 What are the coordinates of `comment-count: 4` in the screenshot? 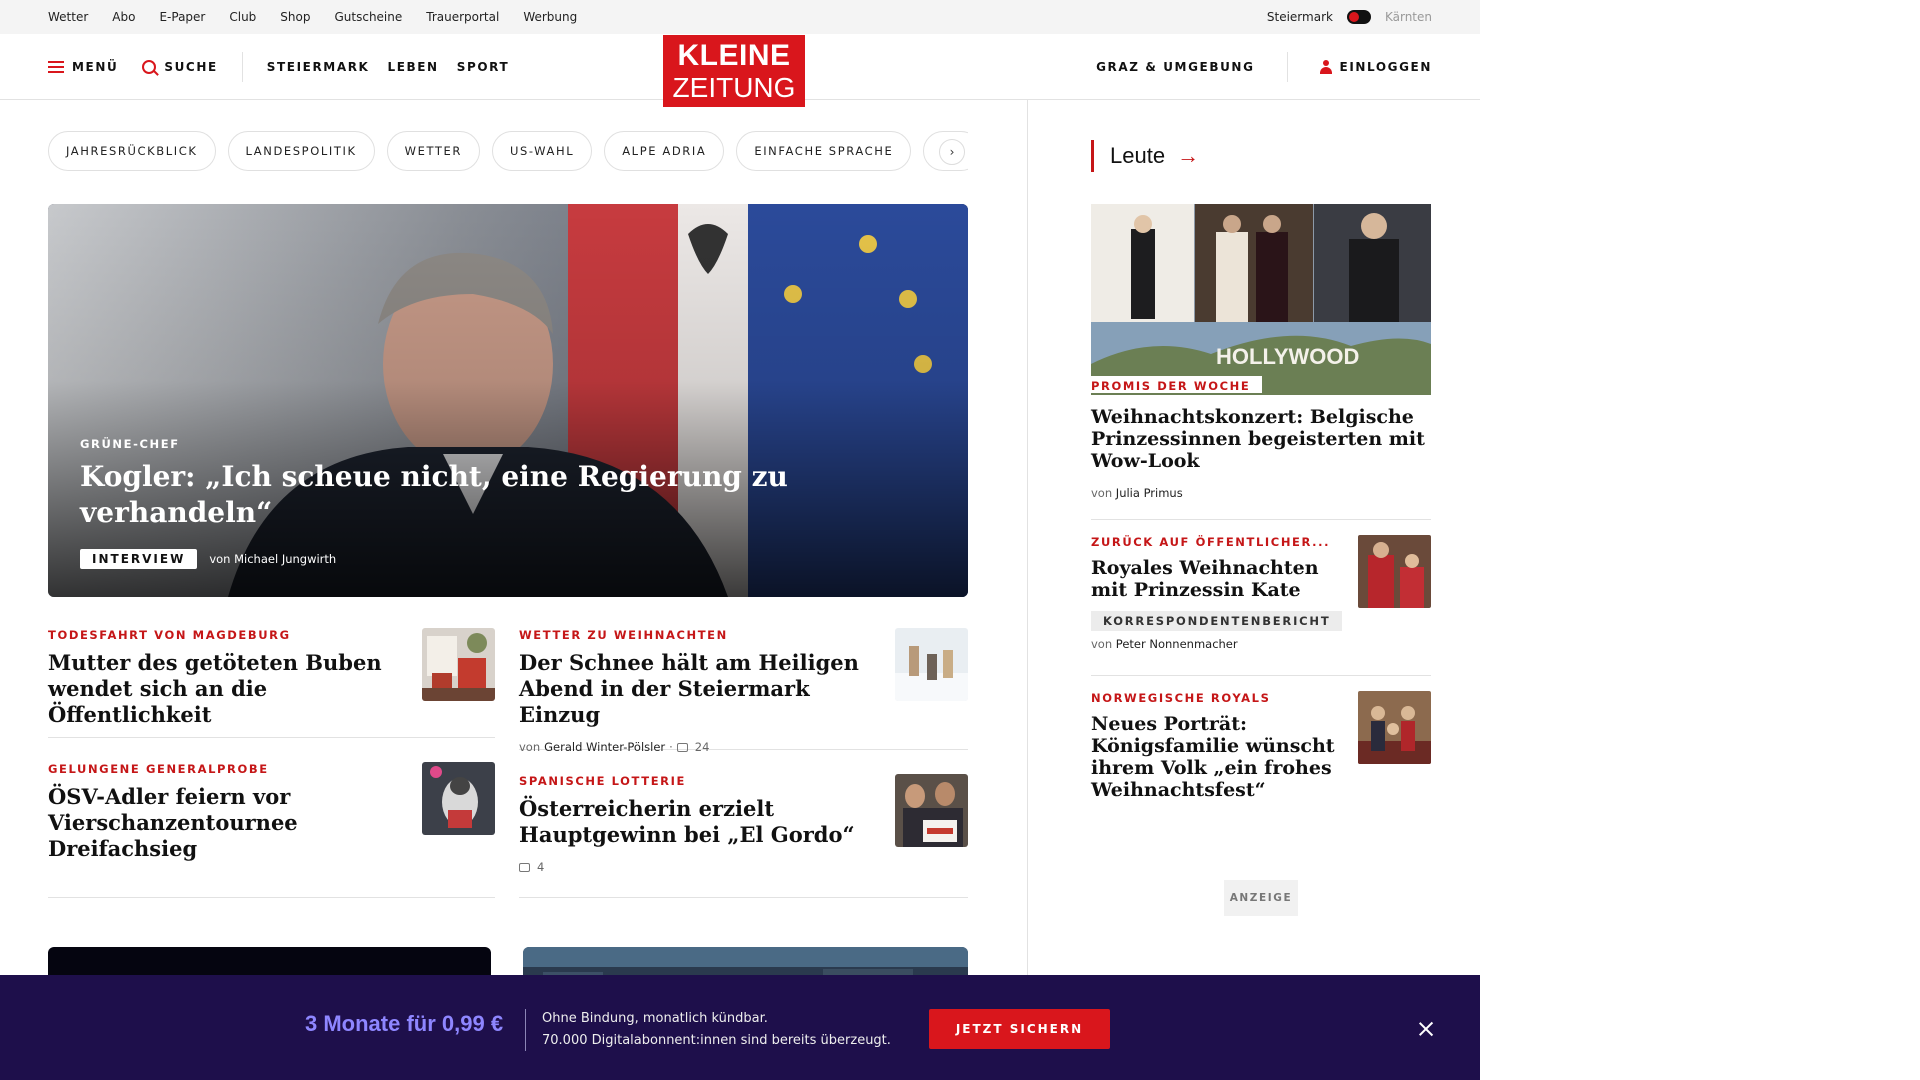 It's located at (540, 867).